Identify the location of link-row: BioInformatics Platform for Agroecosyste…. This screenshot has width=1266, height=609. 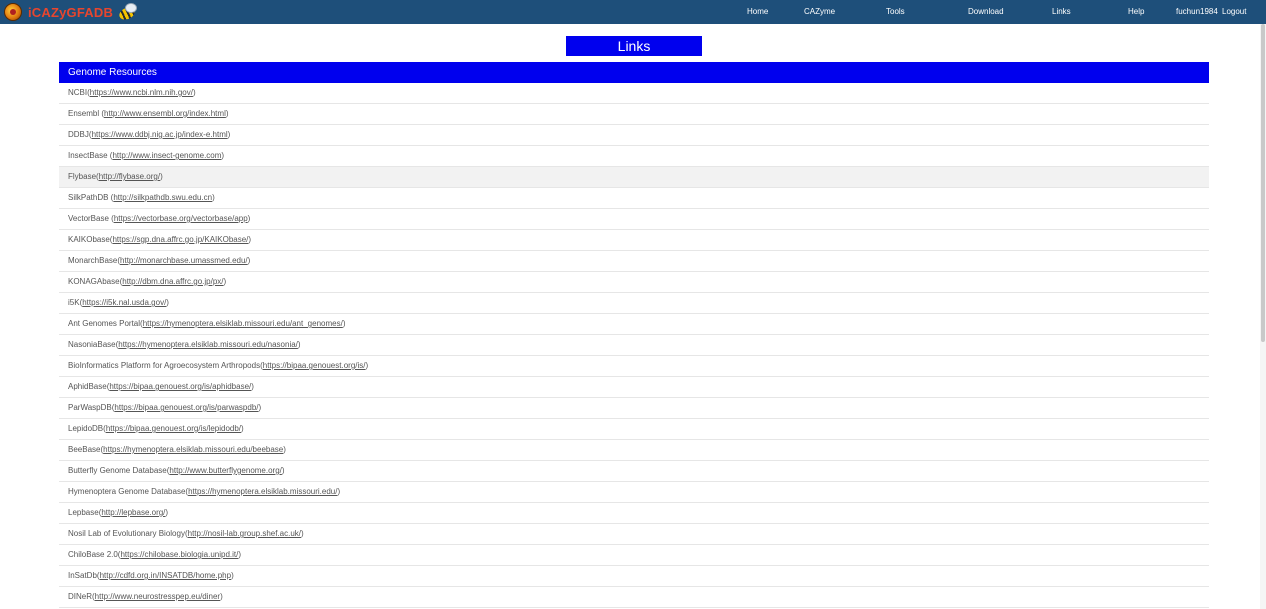
(634, 366).